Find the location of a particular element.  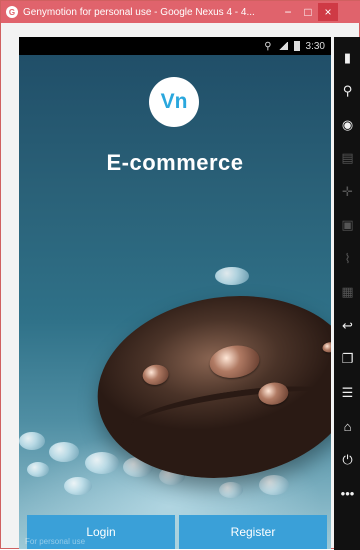

more-icon: ••• is located at coordinates (347, 494).